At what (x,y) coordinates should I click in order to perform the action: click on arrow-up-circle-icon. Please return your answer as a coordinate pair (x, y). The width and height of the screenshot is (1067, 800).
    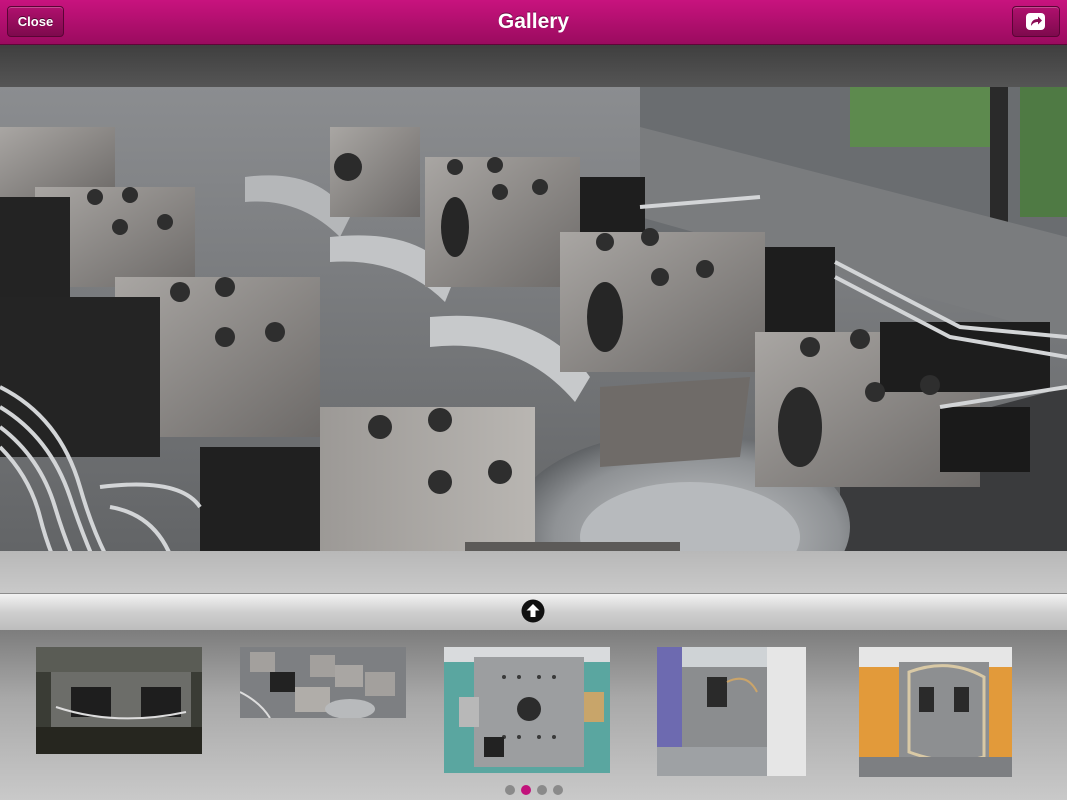
    Looking at the image, I should click on (533, 611).